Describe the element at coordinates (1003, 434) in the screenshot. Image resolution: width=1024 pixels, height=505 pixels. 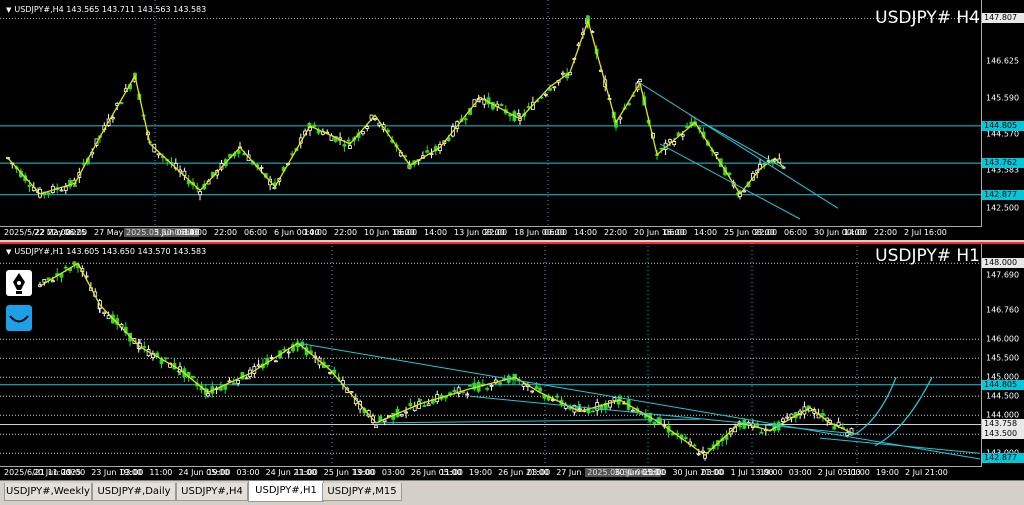
I see `price-tag: 143.500` at that location.